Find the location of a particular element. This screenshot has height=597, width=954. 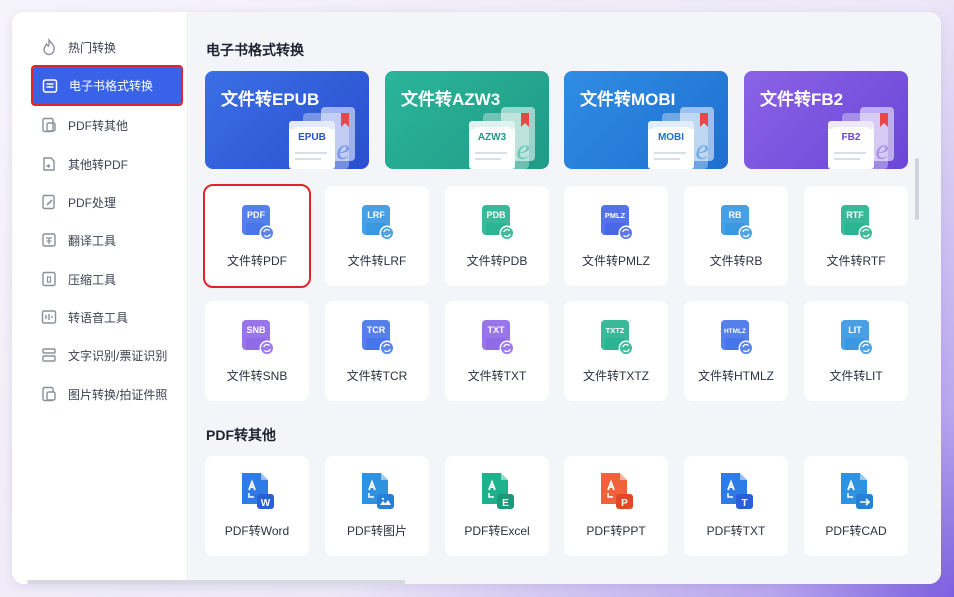

horizontal-scrollbar is located at coordinates (216, 582).